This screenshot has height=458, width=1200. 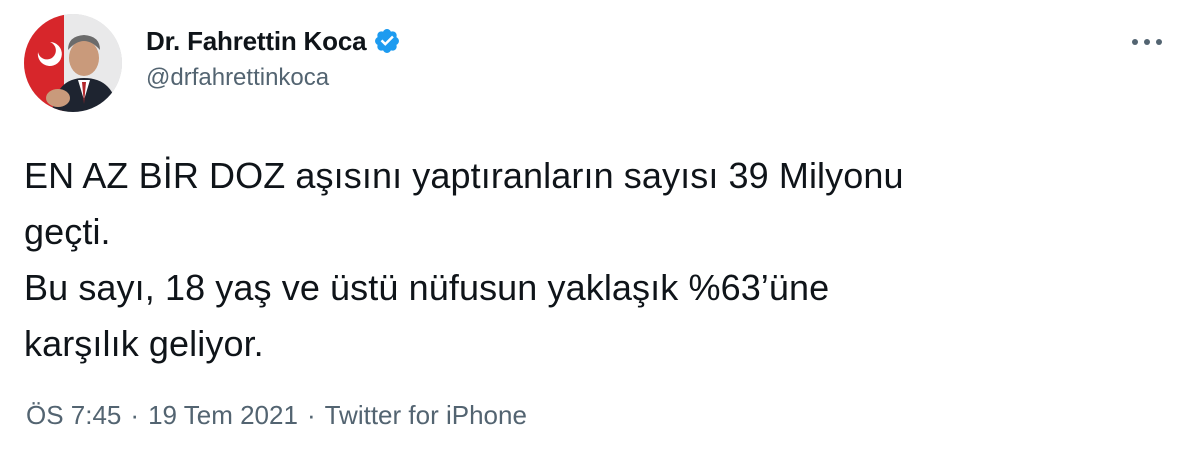 What do you see at coordinates (426, 415) in the screenshot?
I see `tweet-source: Twitter for iPhone` at bounding box center [426, 415].